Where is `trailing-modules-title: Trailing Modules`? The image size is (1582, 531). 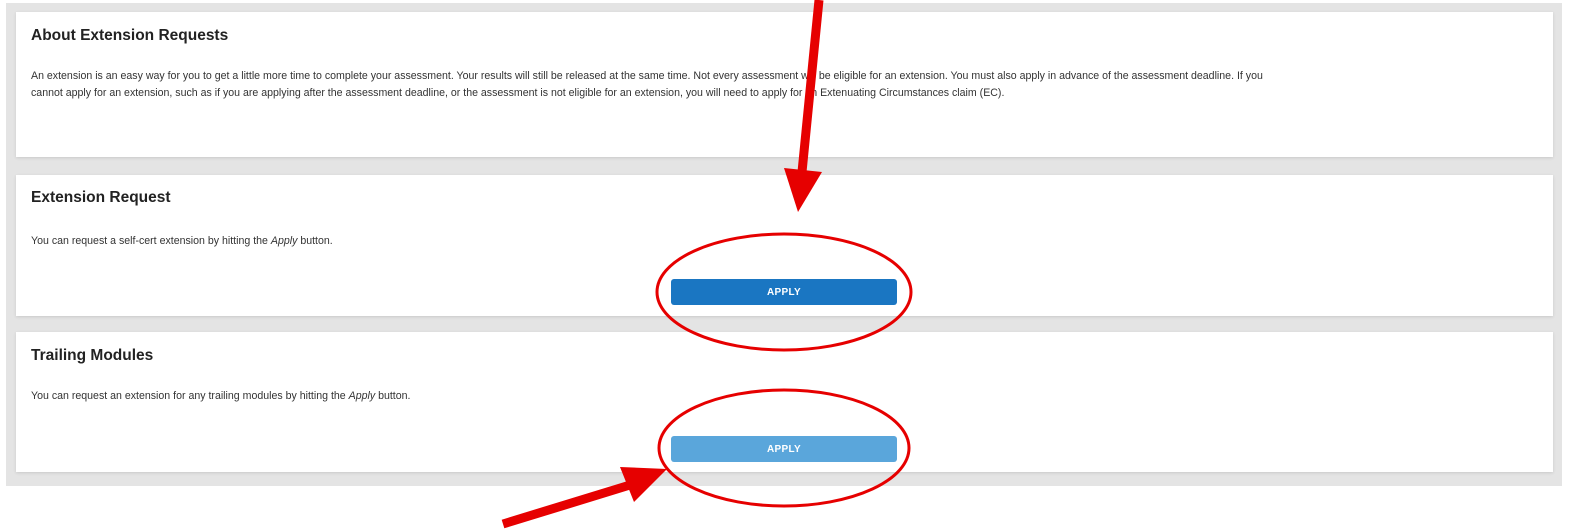 trailing-modules-title: Trailing Modules is located at coordinates (92, 355).